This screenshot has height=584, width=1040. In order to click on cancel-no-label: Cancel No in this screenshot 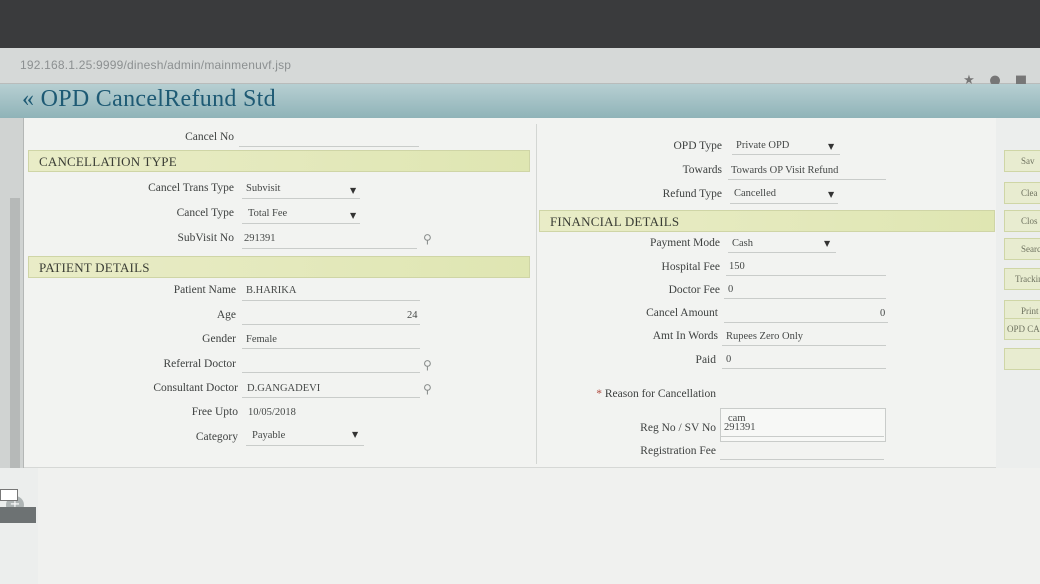, I will do `click(209, 137)`.